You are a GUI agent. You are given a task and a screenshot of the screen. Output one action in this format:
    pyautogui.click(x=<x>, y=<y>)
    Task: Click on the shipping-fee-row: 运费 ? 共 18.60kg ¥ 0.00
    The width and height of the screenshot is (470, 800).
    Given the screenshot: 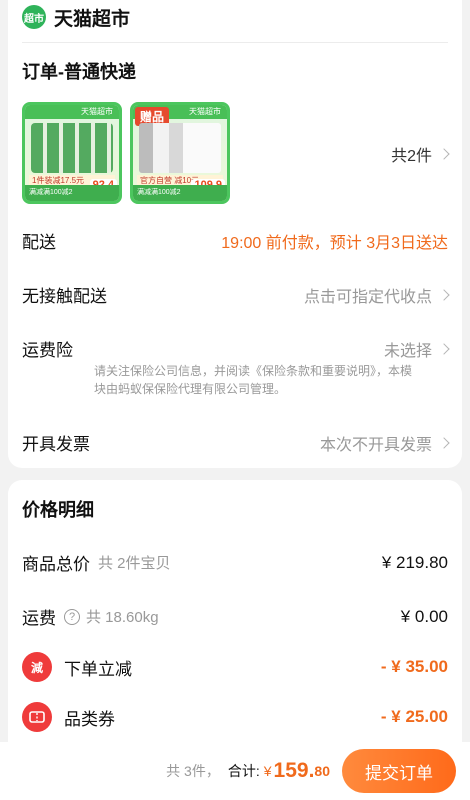 What is the action you would take?
    pyautogui.click(x=235, y=616)
    